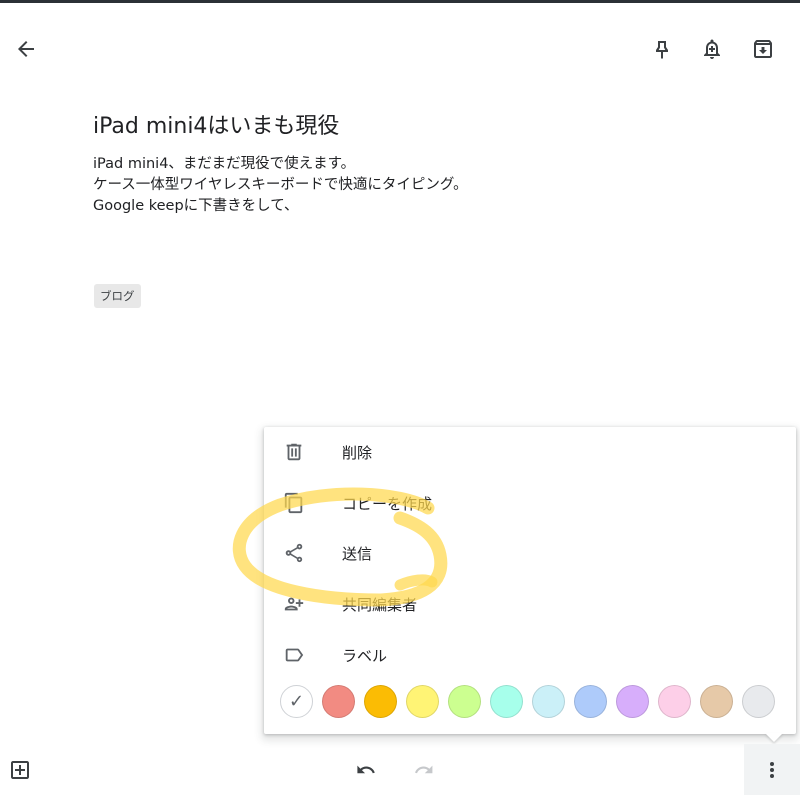 This screenshot has height=795, width=800. Describe the element at coordinates (224, 164) in the screenshot. I see `note-body-line: iPad mini4、まだまだ現役で使えます。` at that location.